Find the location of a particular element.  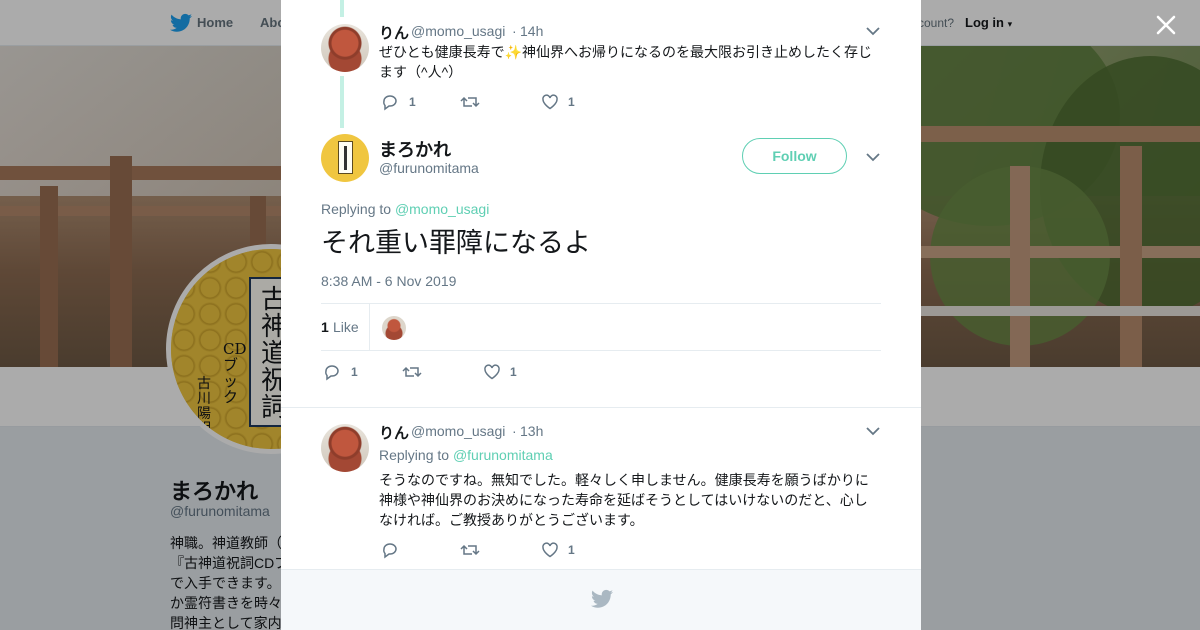

tweet-divider is located at coordinates (601, 407).